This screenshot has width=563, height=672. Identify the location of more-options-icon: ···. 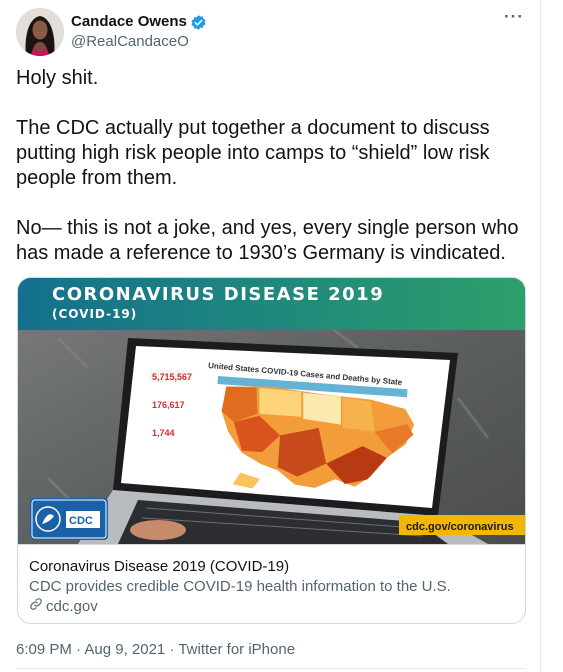
(514, 16).